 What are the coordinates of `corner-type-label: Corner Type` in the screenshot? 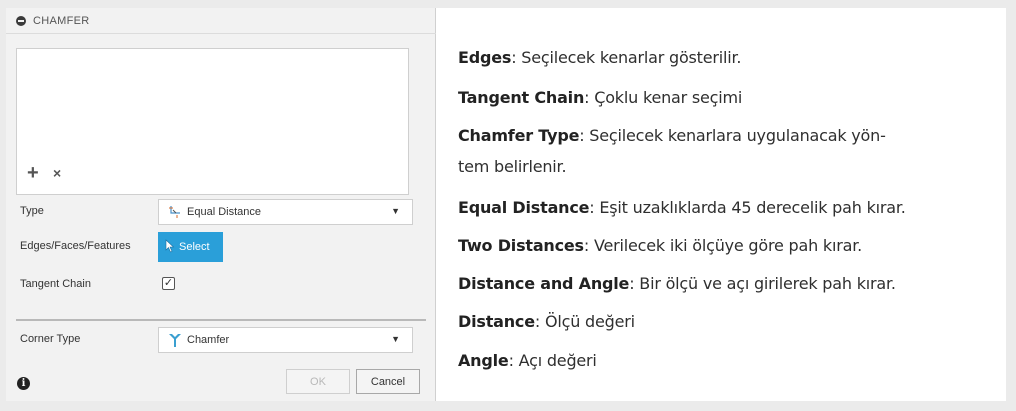 It's located at (50, 339).